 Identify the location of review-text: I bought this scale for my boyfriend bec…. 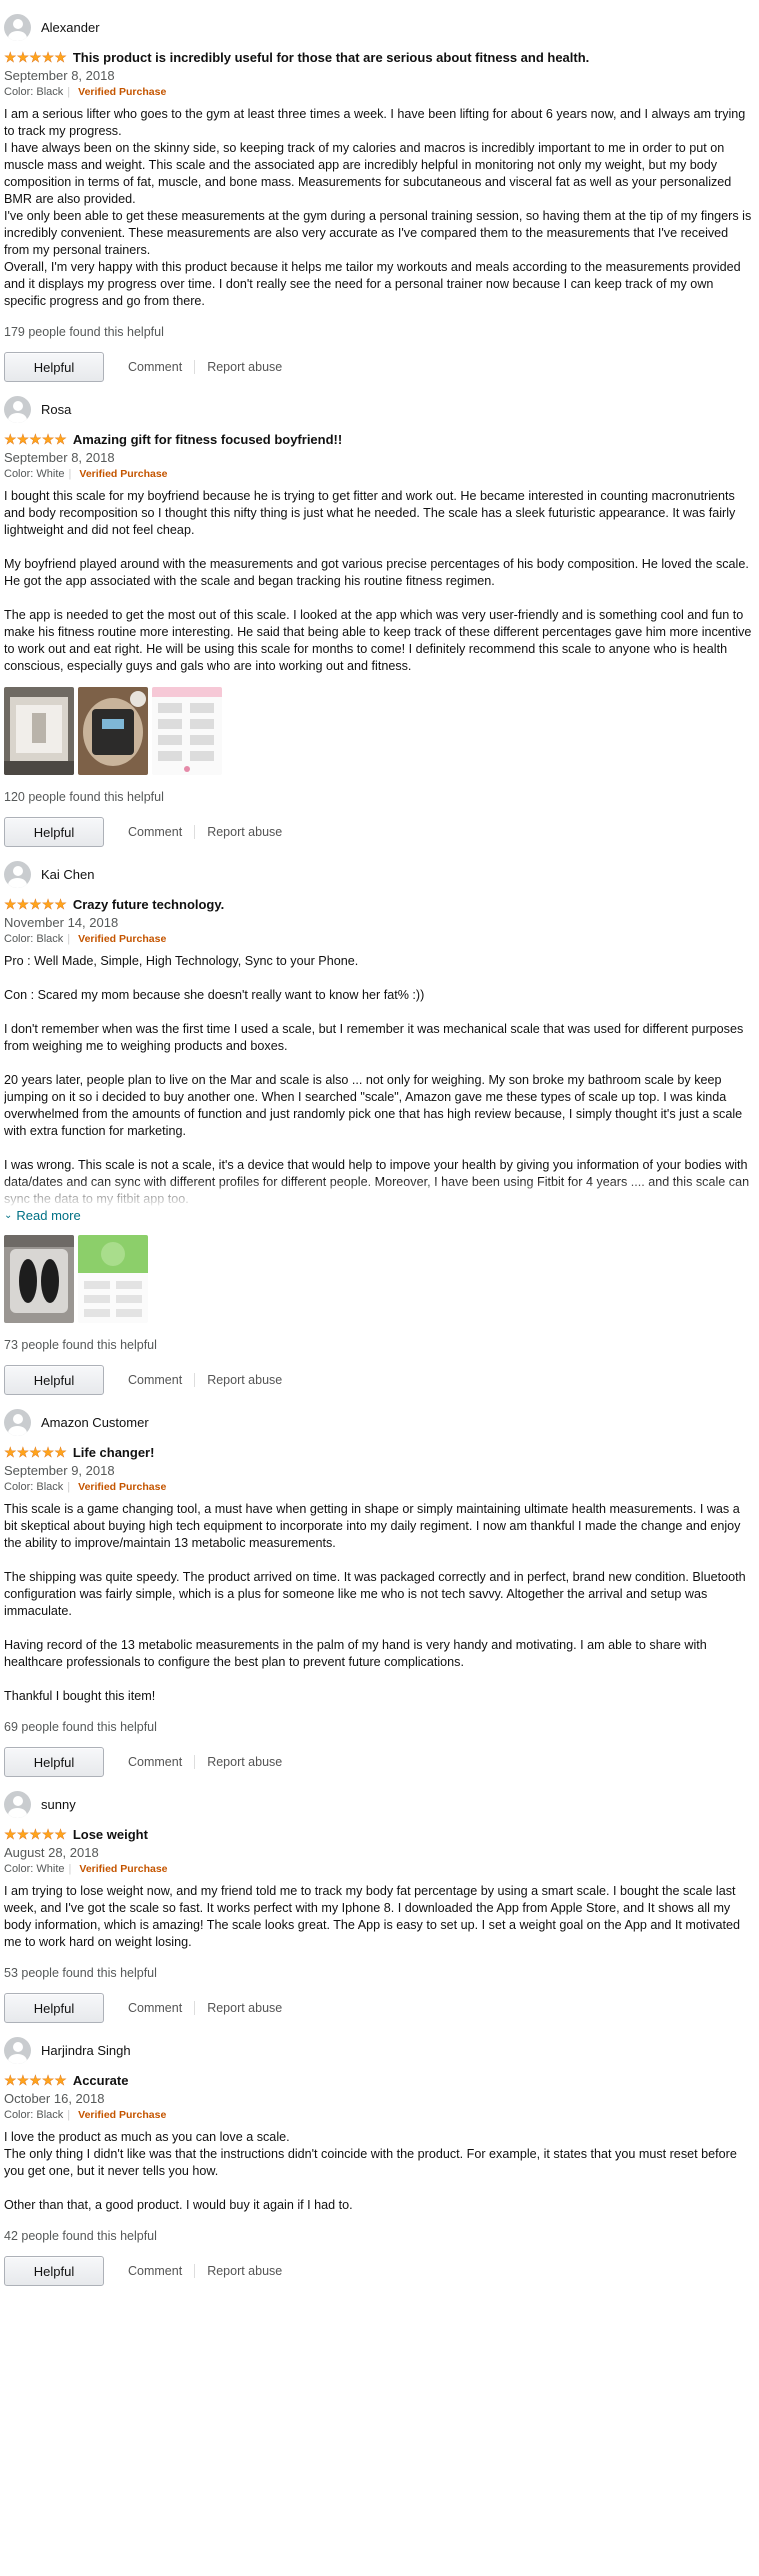
(378, 581).